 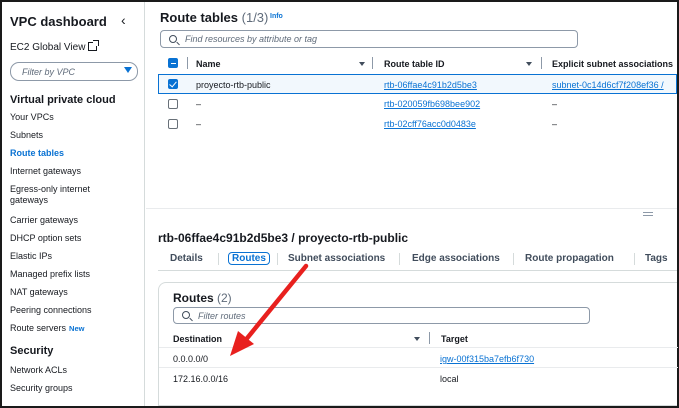 I want to click on external-link-icon, so click(x=94, y=45).